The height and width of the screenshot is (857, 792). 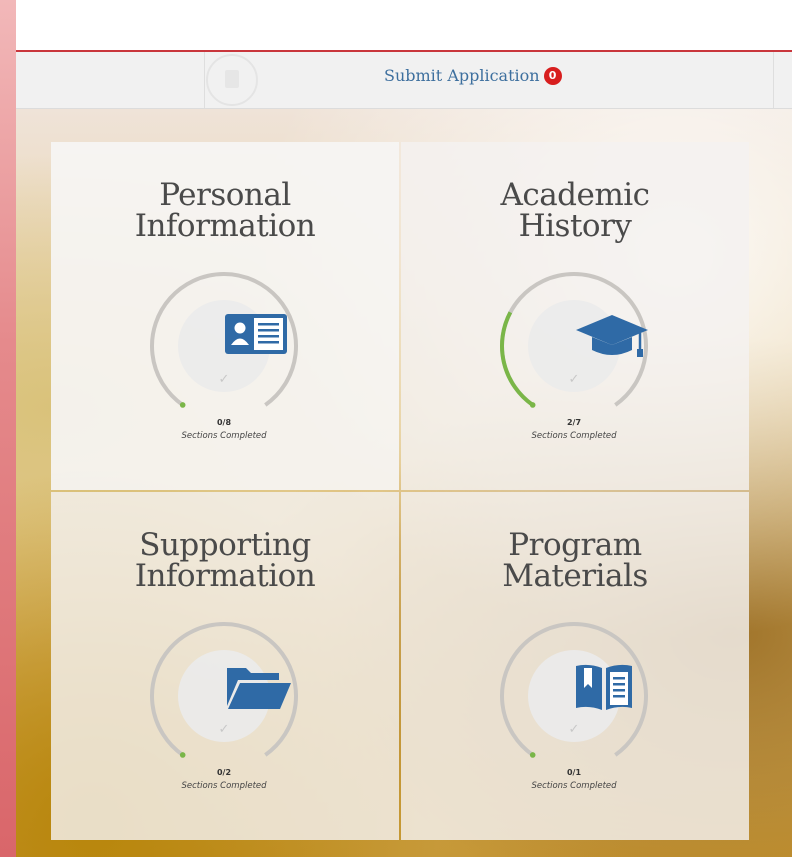 What do you see at coordinates (574, 704) in the screenshot?
I see `progress-ring: ✓ 0/1 Sections Completed` at bounding box center [574, 704].